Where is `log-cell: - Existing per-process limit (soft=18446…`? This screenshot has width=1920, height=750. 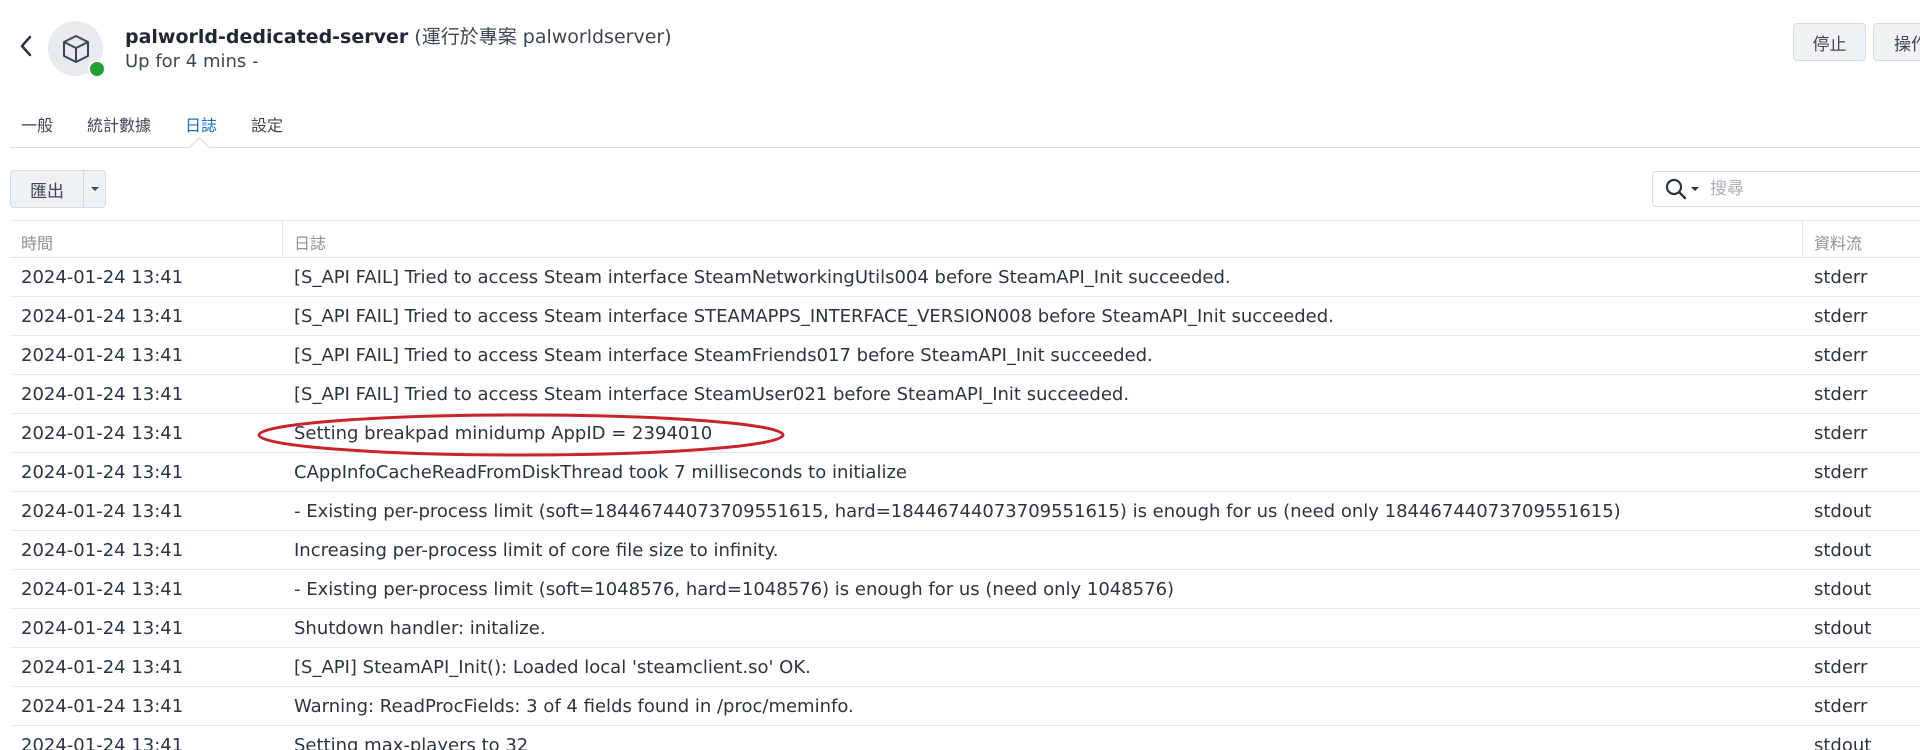 log-cell: - Existing per-process limit (soft=18446… is located at coordinates (957, 511).